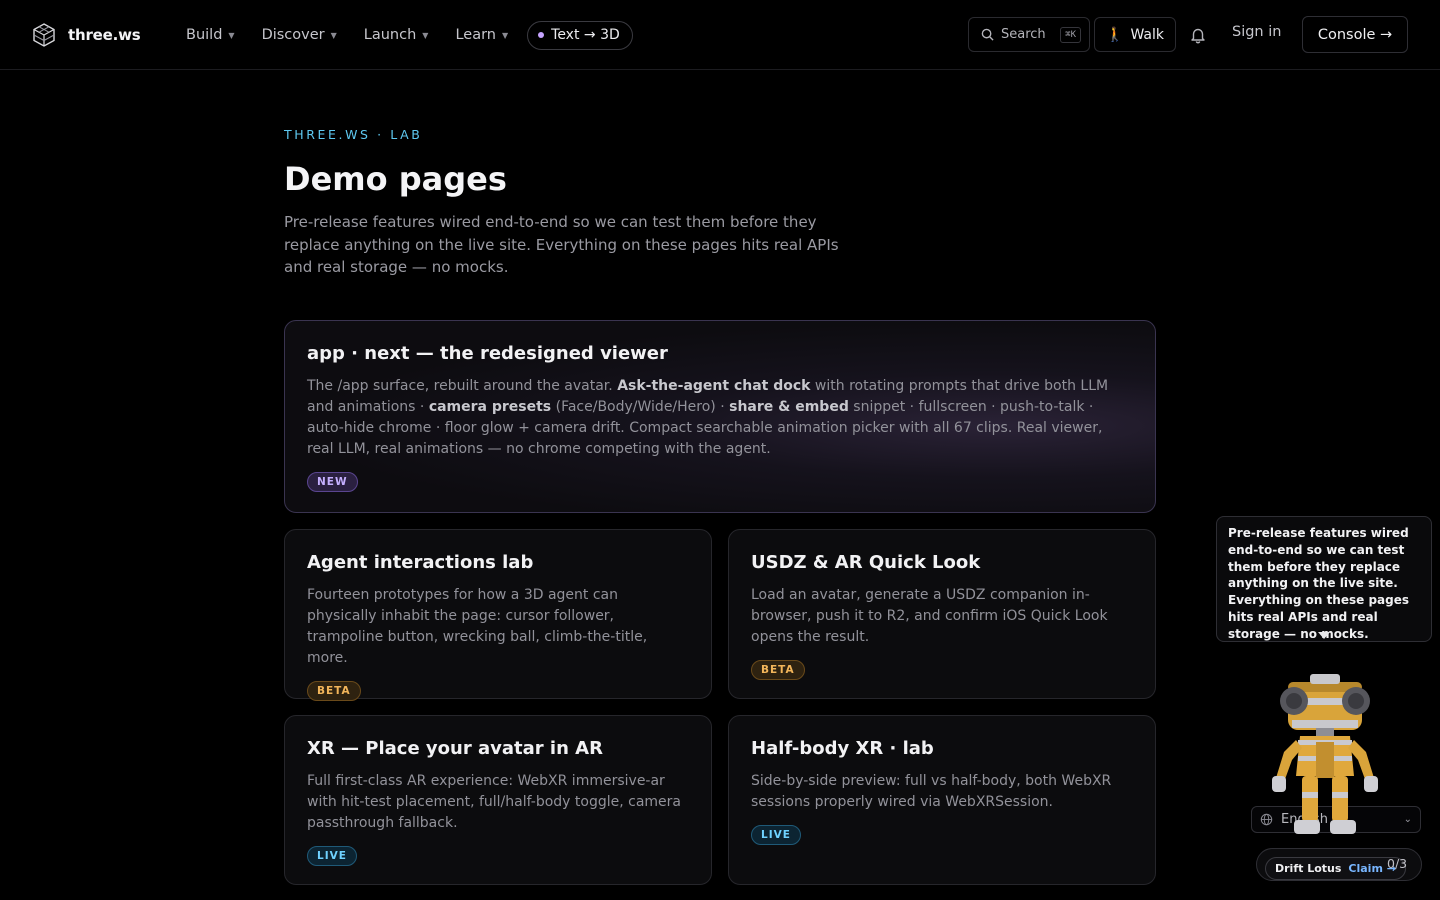 The height and width of the screenshot is (900, 1440). Describe the element at coordinates (104, 35) in the screenshot. I see `brand-name: three.ws` at that location.